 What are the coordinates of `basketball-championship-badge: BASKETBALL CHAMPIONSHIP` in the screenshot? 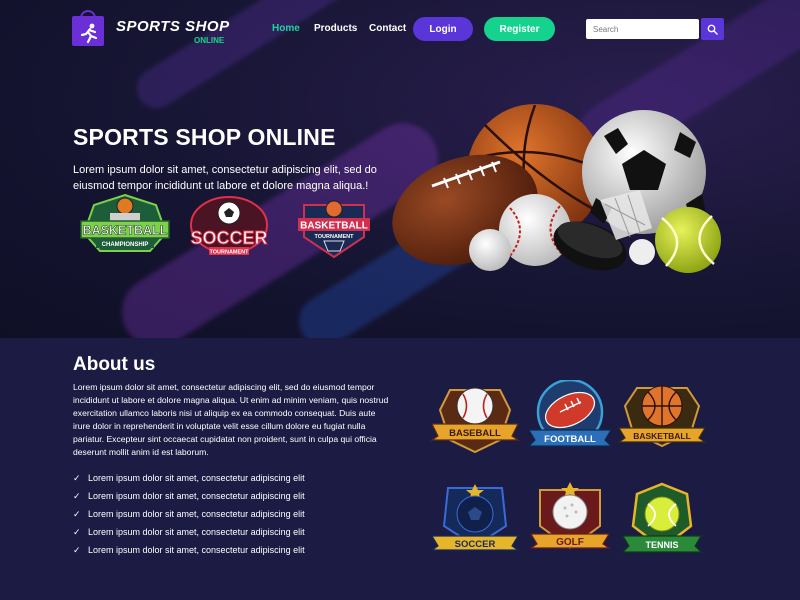 It's located at (125, 222).